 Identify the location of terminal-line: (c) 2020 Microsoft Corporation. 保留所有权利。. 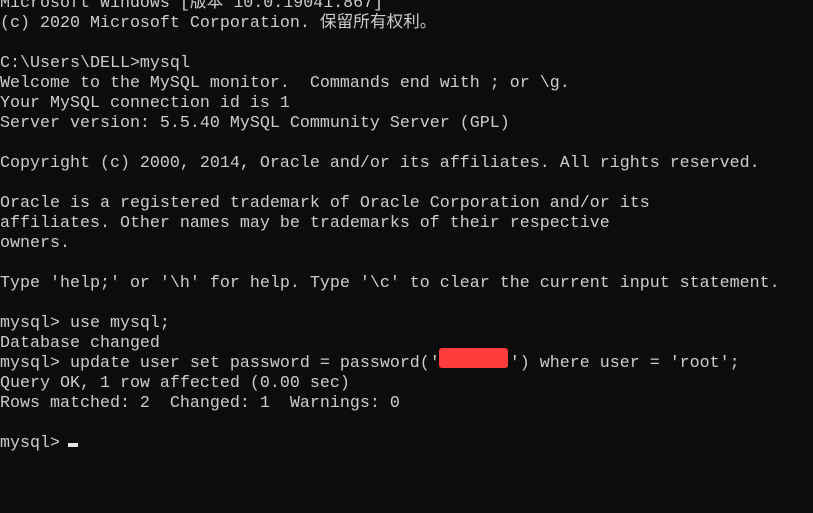
(218, 23).